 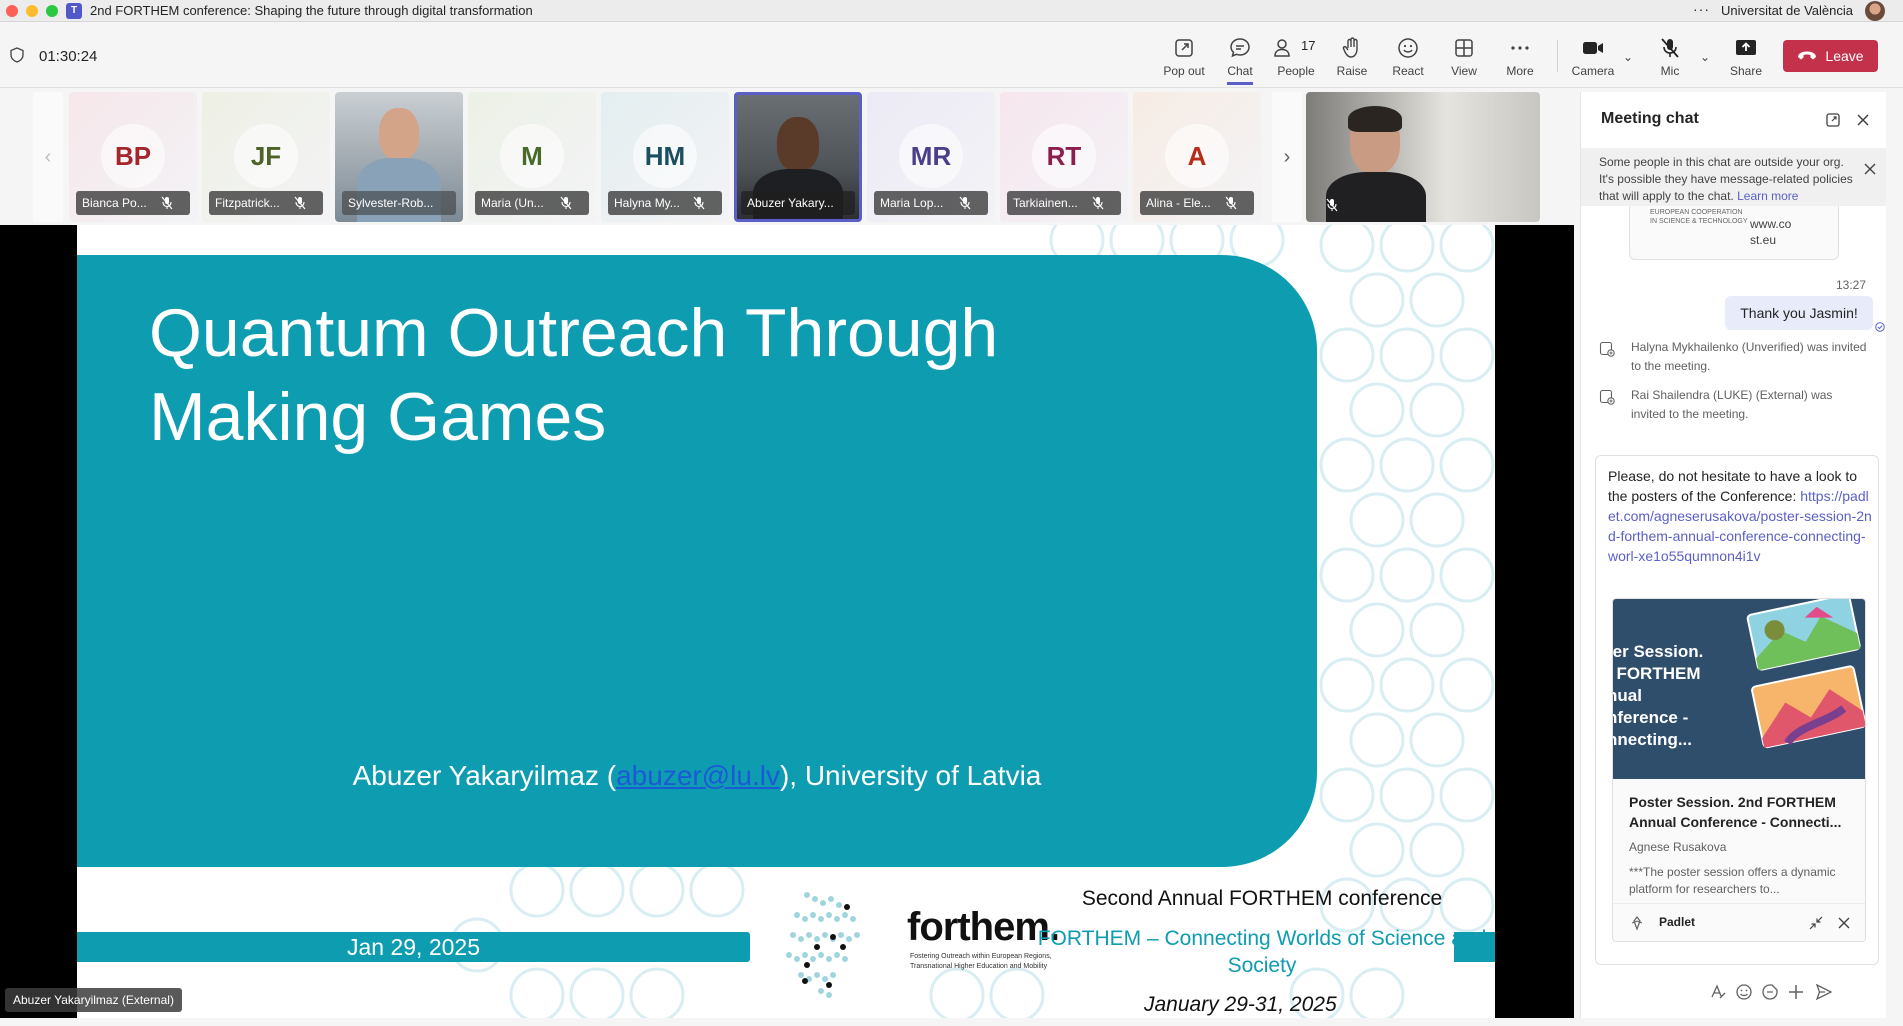 What do you see at coordinates (1816, 923) in the screenshot?
I see `collapse-preview-icon` at bounding box center [1816, 923].